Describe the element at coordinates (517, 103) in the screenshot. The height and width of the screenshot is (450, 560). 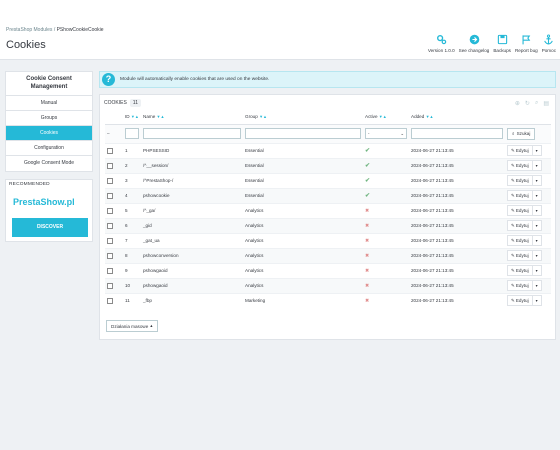
I see `add-icon: ⊕` at that location.